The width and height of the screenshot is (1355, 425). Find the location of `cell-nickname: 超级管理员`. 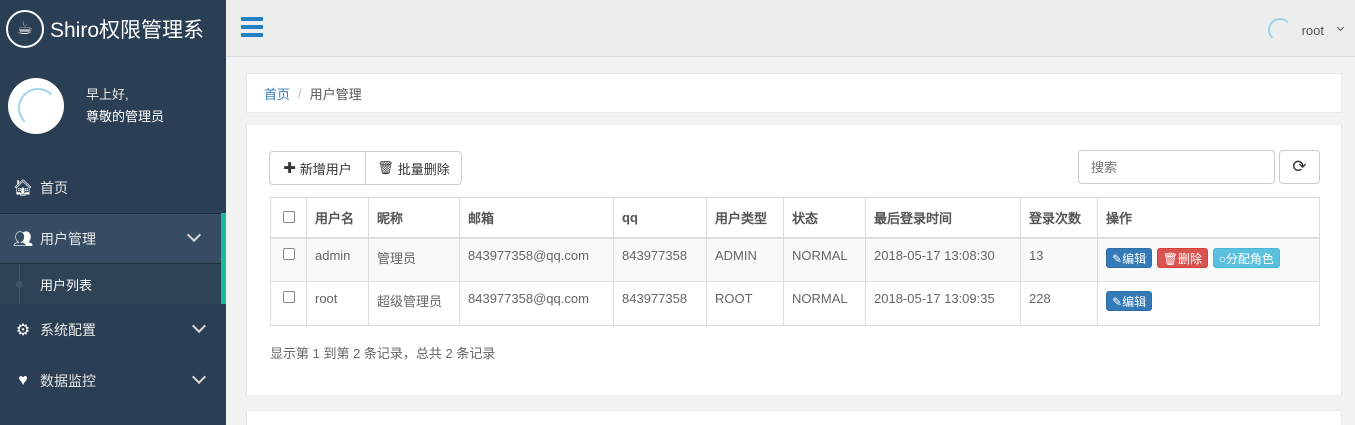

cell-nickname: 超级管理员 is located at coordinates (414, 303).